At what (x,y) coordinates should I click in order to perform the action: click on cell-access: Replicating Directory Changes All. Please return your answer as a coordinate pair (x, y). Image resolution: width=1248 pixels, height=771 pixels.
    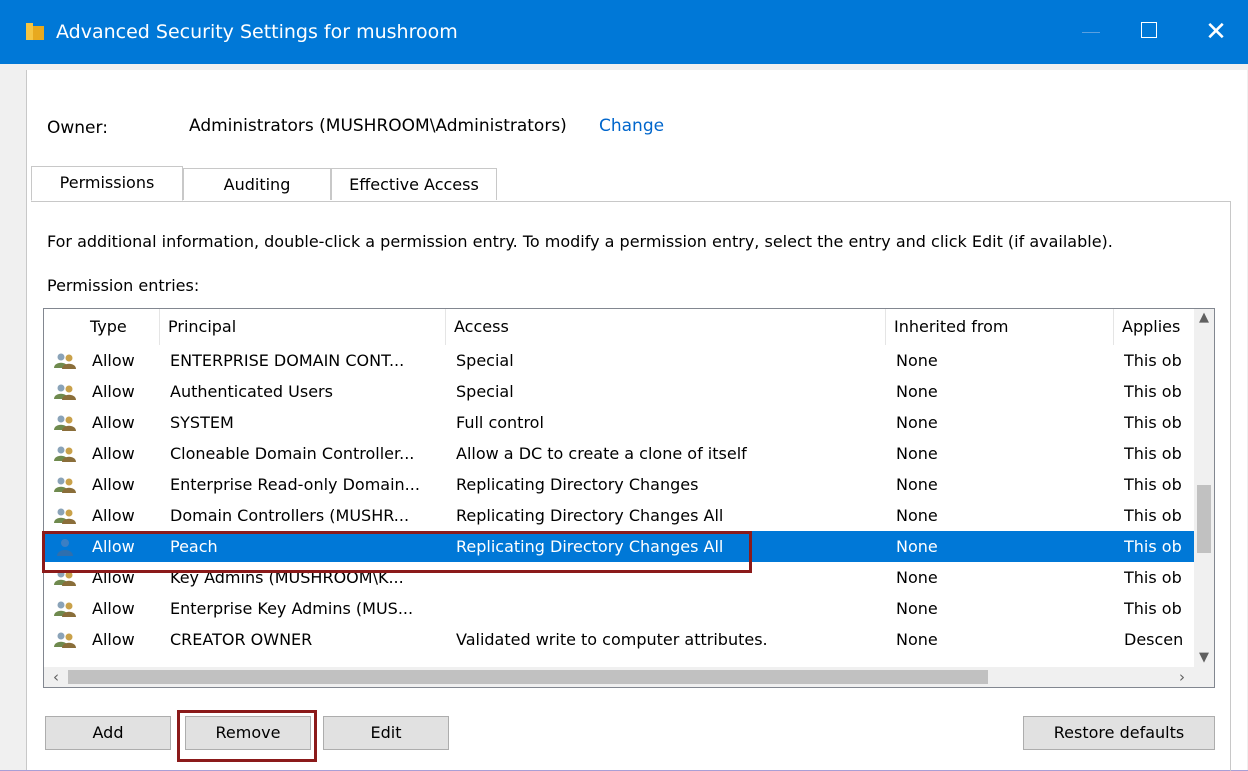
    Looking at the image, I should click on (590, 515).